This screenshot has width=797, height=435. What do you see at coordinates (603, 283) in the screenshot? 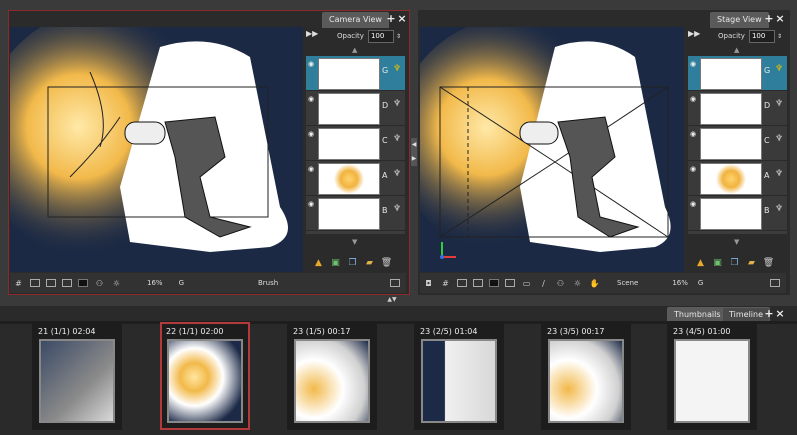
I see `stage-toolbar: ◘ # ▭ ∕ ⚇ ☼ ✋ Scene 16% G` at bounding box center [603, 283].